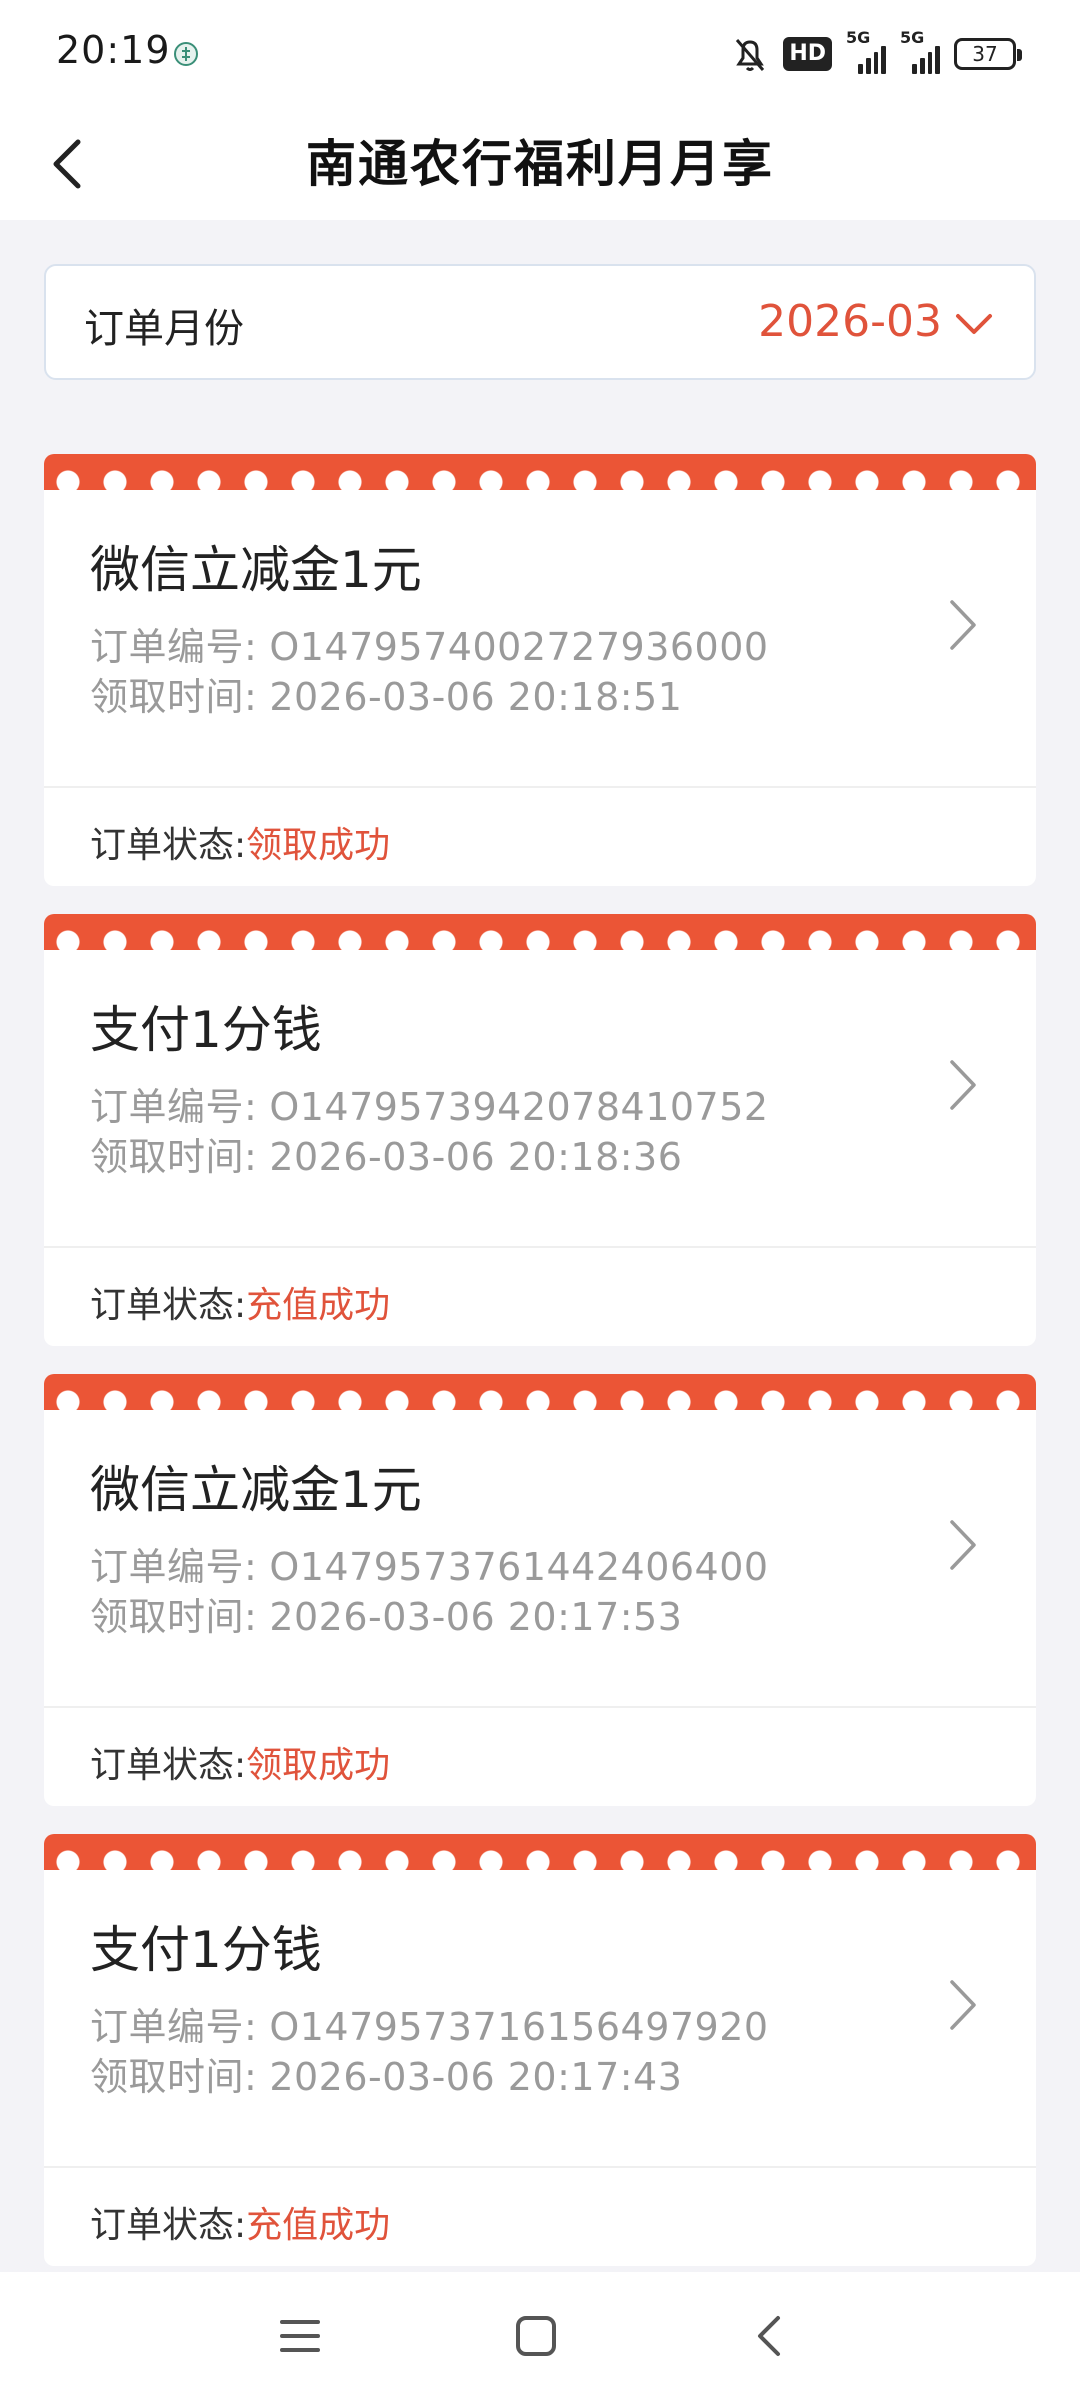 This screenshot has height=2400, width=1080. I want to click on page-title: 南通农行福利月月享, so click(540, 164).